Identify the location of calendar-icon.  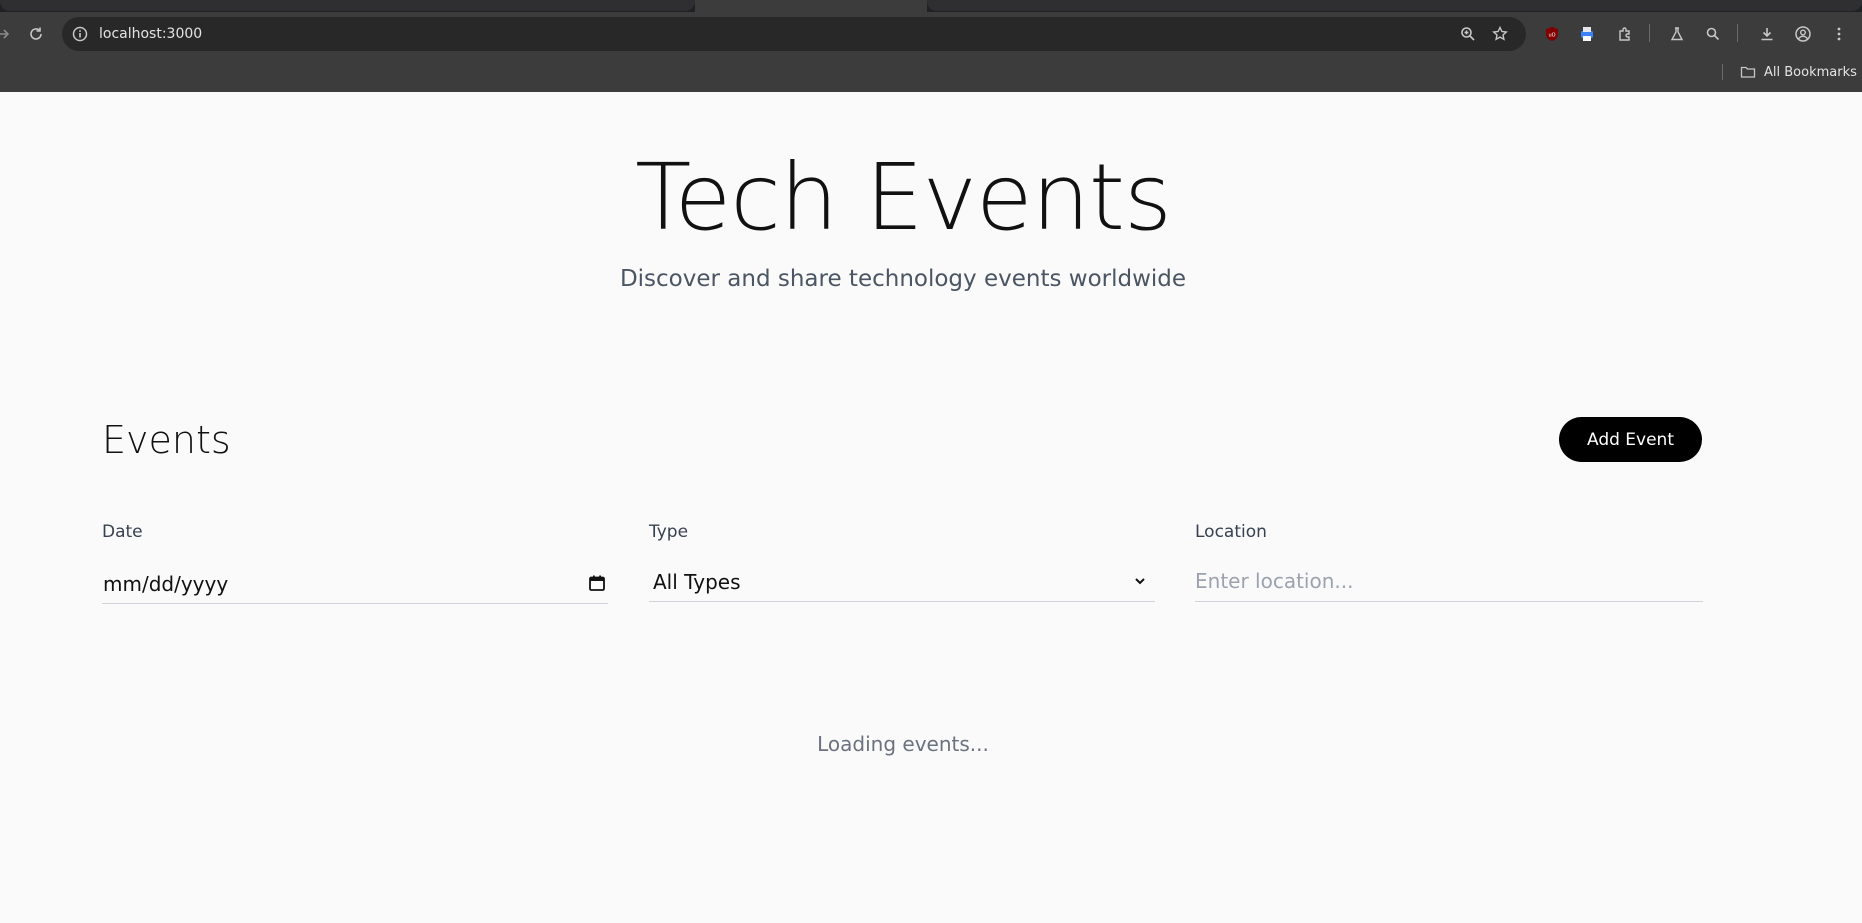
(597, 583).